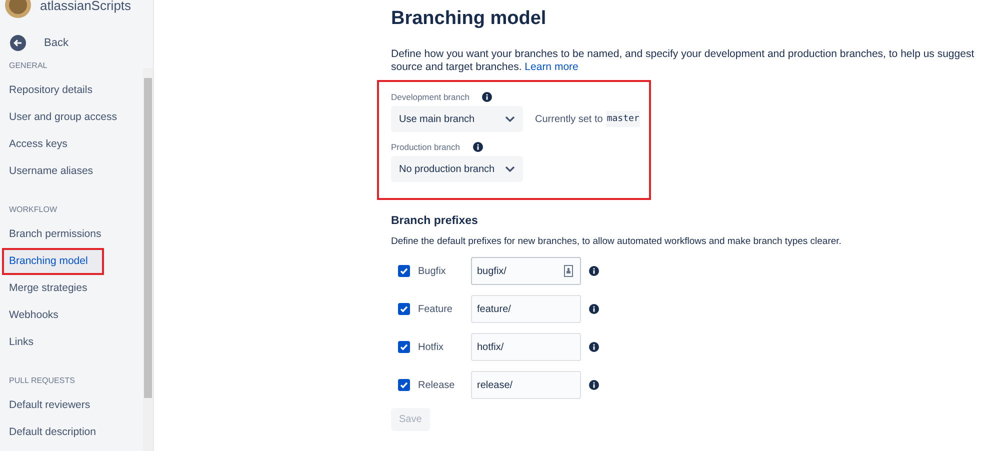 The height and width of the screenshot is (451, 999). I want to click on prefix-field: bugfix/, so click(526, 271).